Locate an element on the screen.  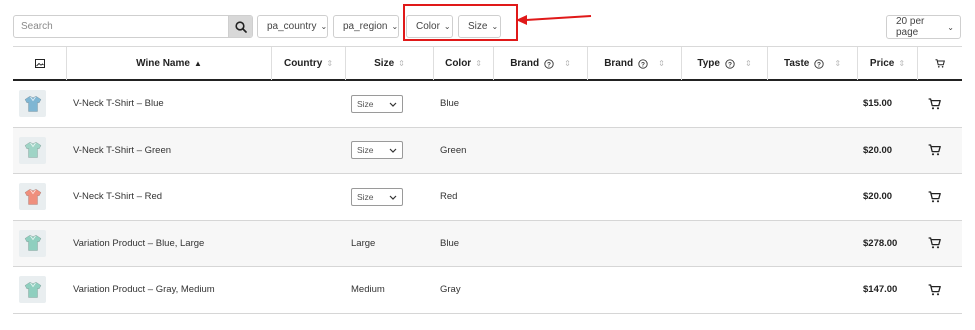
filter-pa-region: pa_region ⌄ is located at coordinates (366, 26).